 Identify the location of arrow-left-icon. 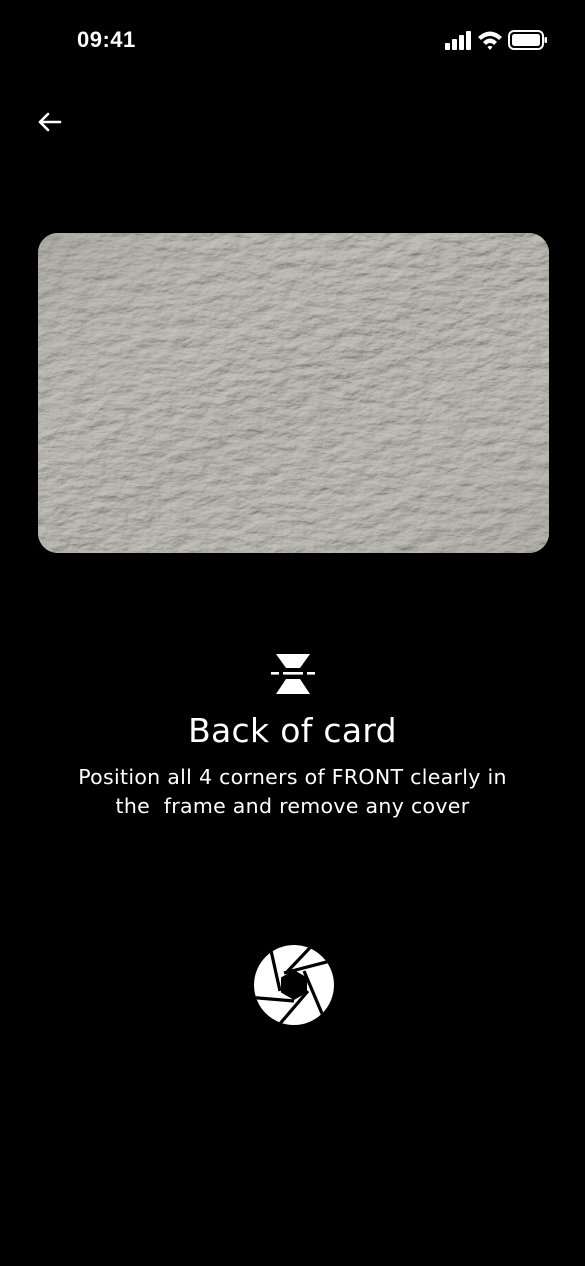
(50, 122).